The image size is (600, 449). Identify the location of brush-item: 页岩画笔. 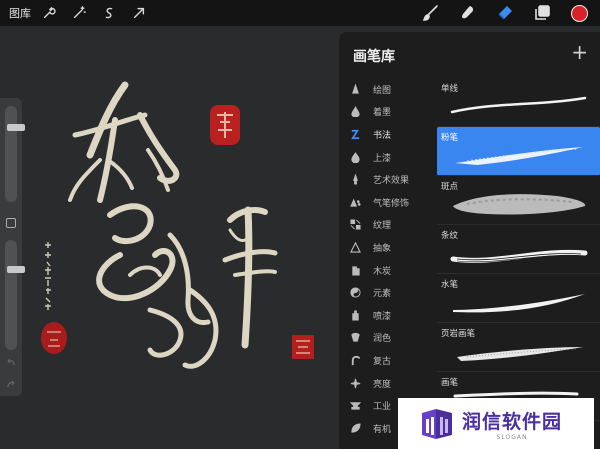
(518, 347).